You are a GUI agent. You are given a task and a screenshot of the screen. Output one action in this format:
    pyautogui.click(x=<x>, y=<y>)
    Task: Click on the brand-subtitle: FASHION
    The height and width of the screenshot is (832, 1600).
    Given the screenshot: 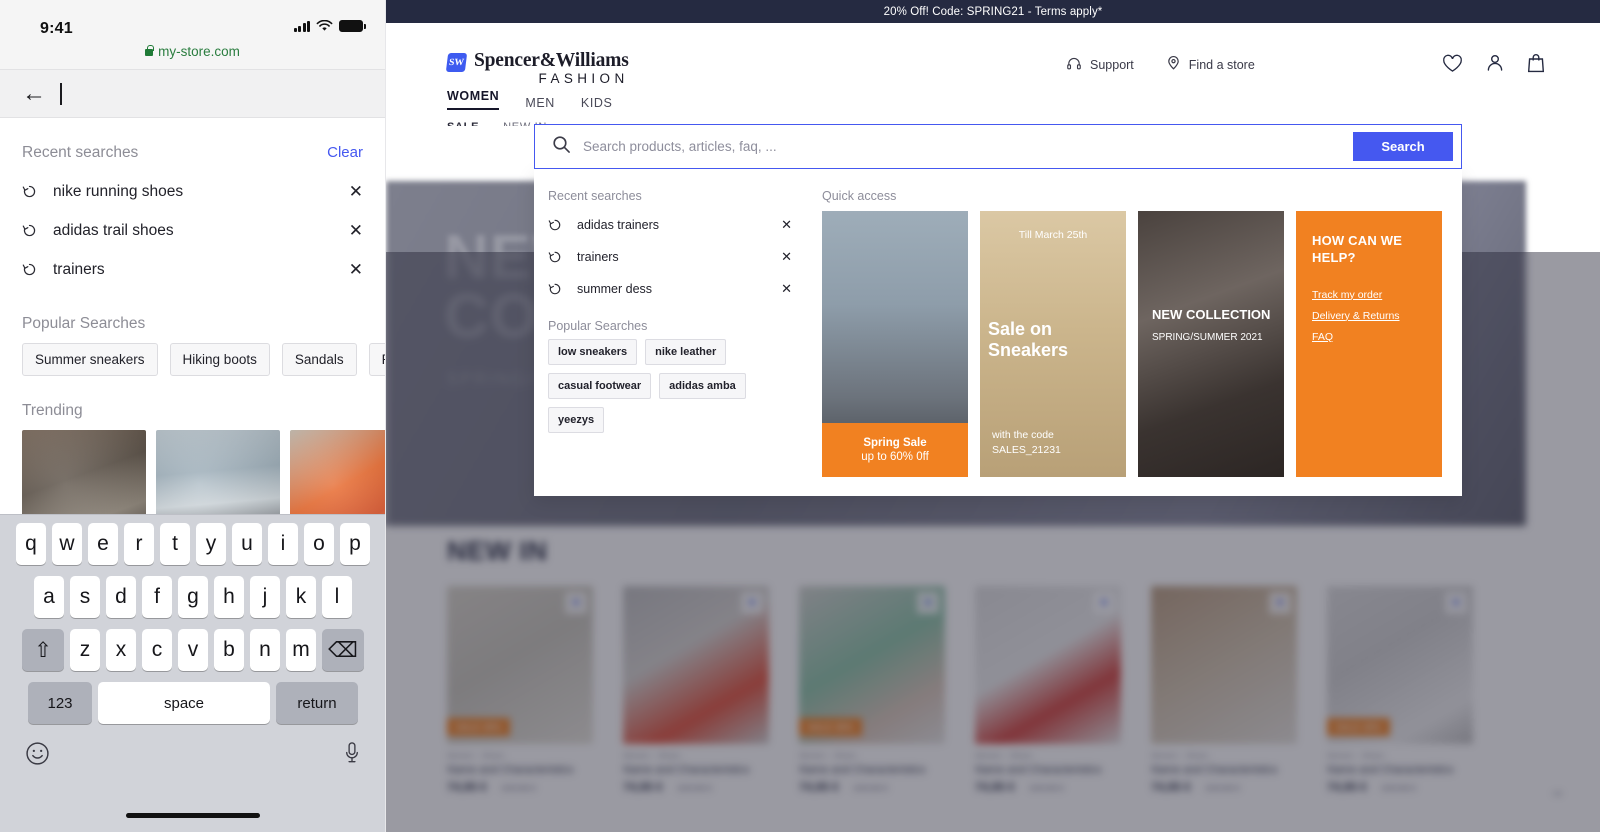 What is the action you would take?
    pyautogui.click(x=583, y=79)
    